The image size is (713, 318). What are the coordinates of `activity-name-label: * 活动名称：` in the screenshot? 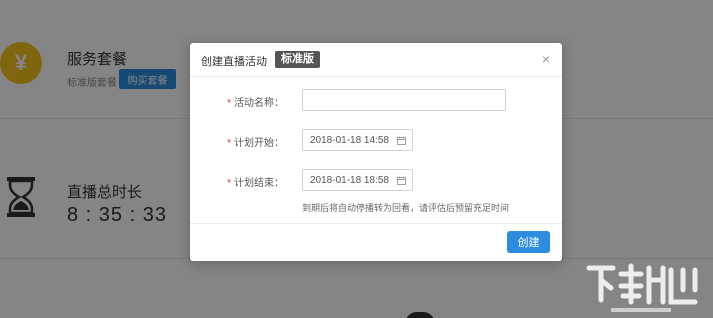 It's located at (255, 101).